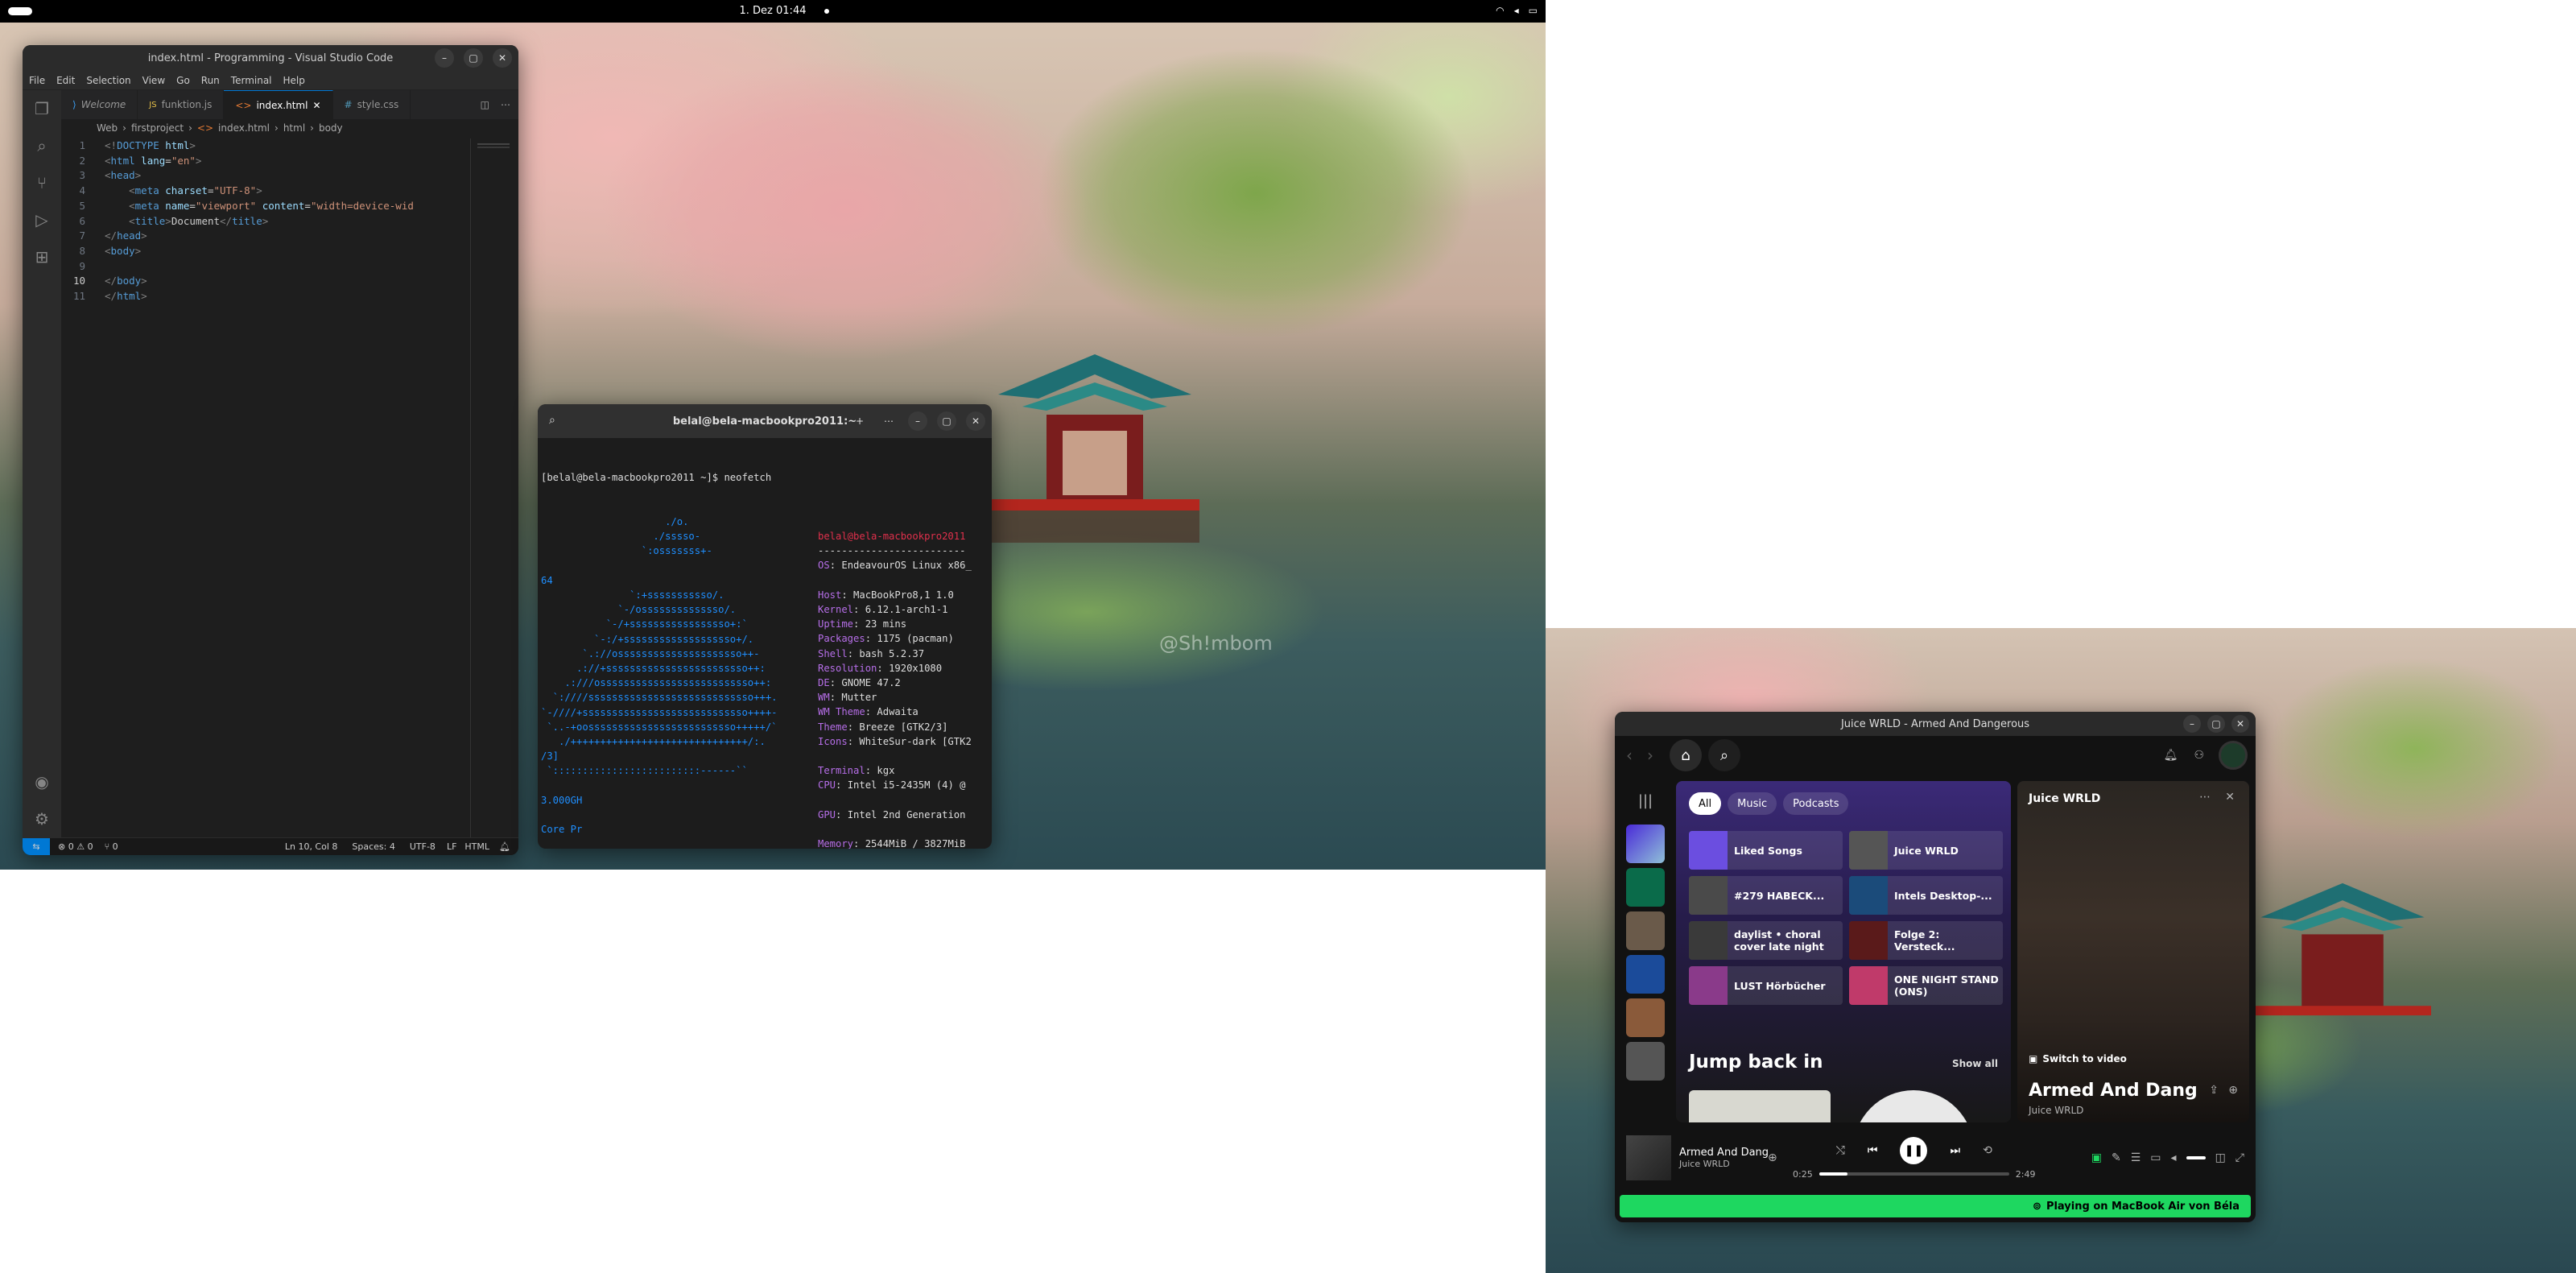 The height and width of the screenshot is (1273, 2576). I want to click on more-options-icon: ⋯, so click(2205, 797).